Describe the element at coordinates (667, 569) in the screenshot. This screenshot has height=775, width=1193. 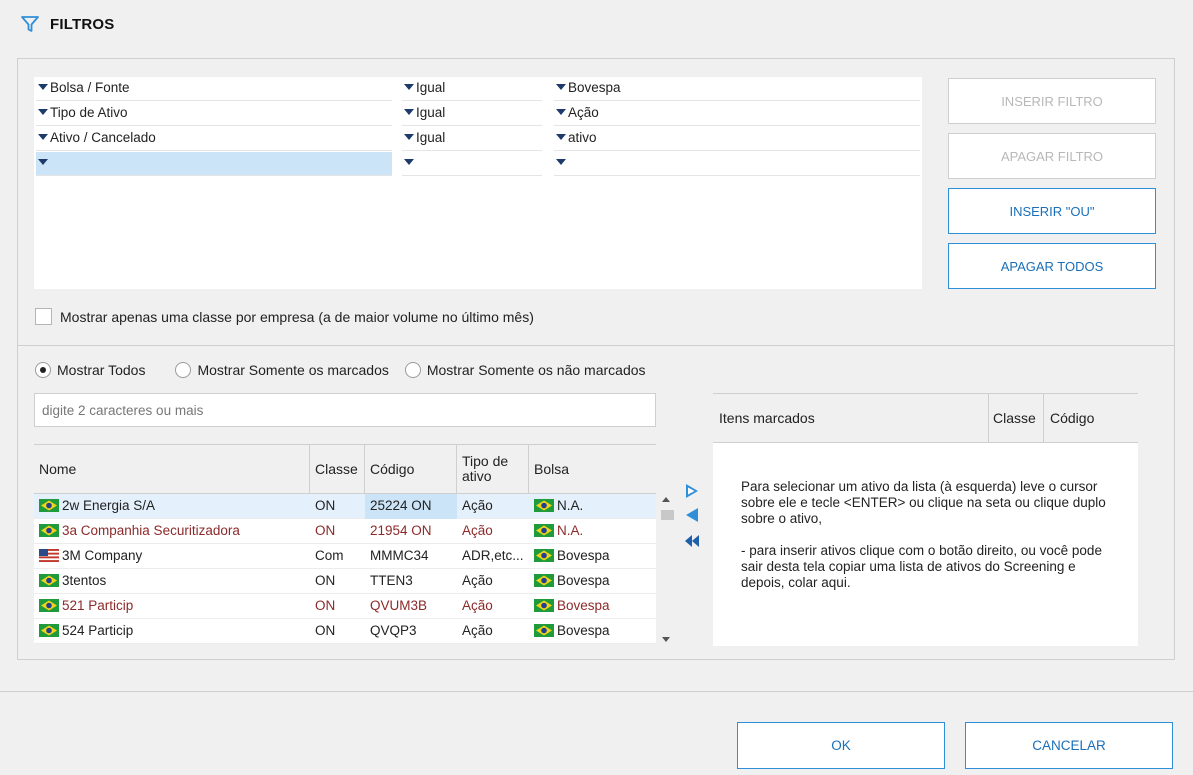
I see `table-scrollbar` at that location.